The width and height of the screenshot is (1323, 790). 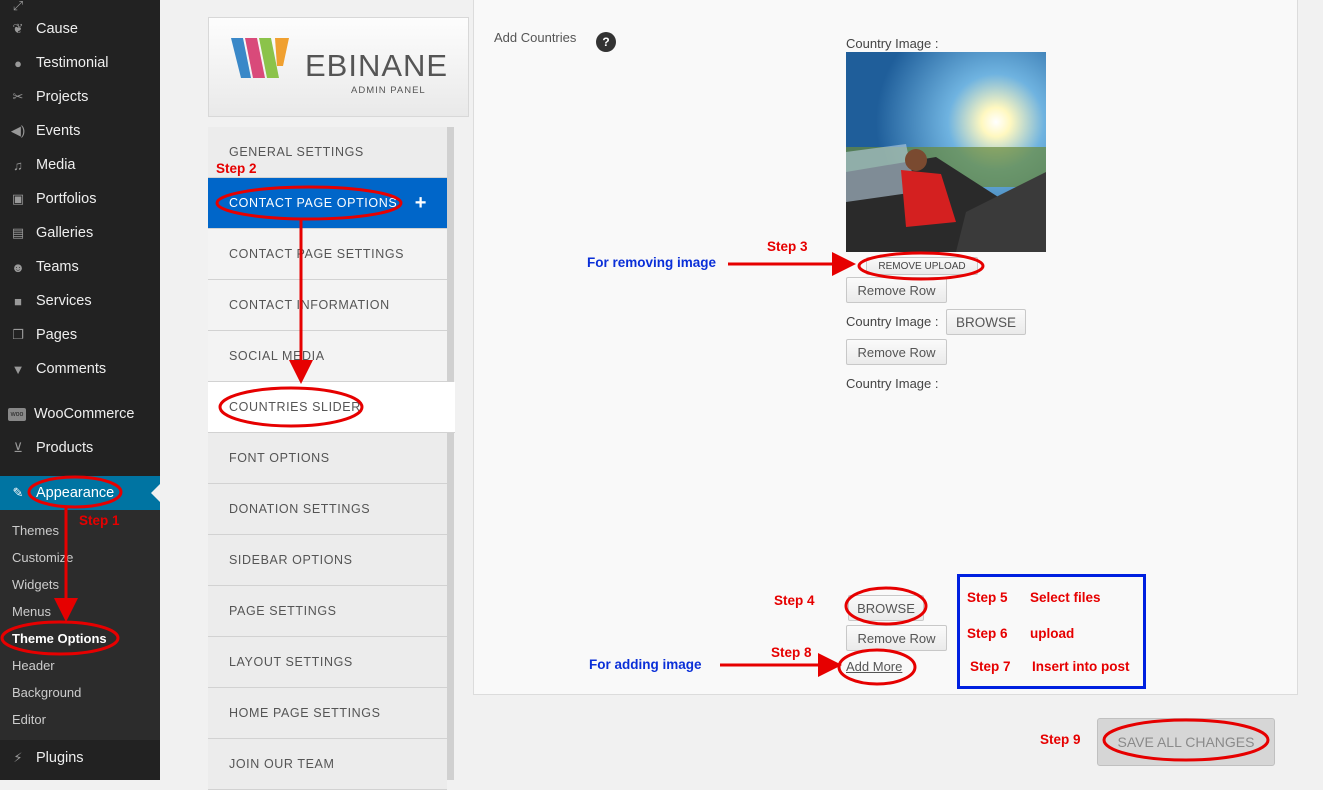 I want to click on nav-countries-slider: COUNTRIES SLIDER, so click(x=331, y=407).